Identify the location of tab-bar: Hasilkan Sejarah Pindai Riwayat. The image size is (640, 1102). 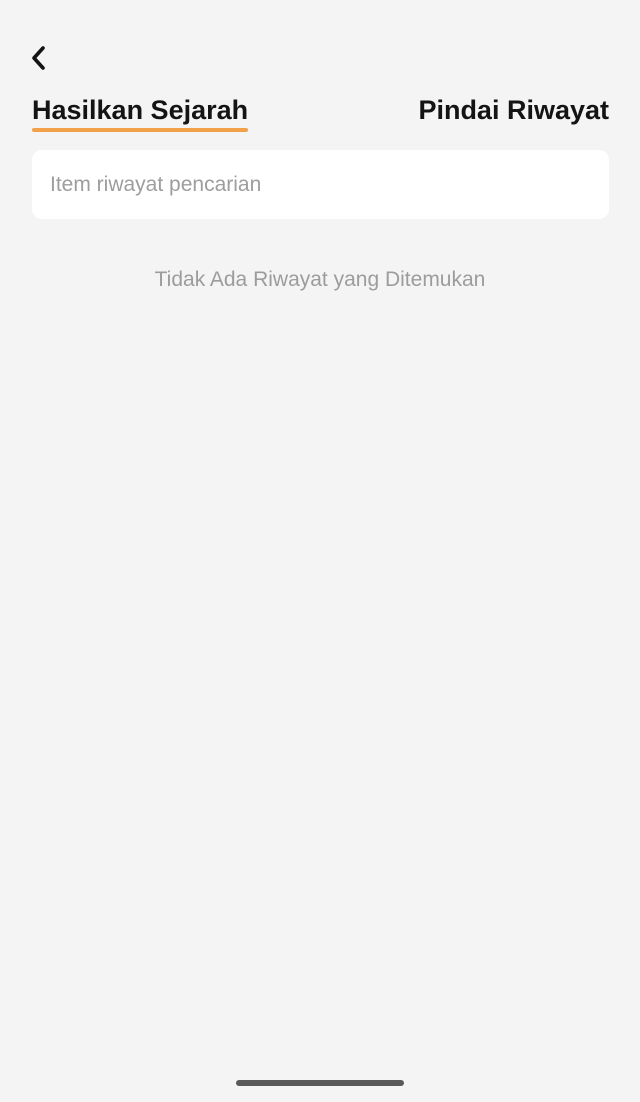
(320, 114).